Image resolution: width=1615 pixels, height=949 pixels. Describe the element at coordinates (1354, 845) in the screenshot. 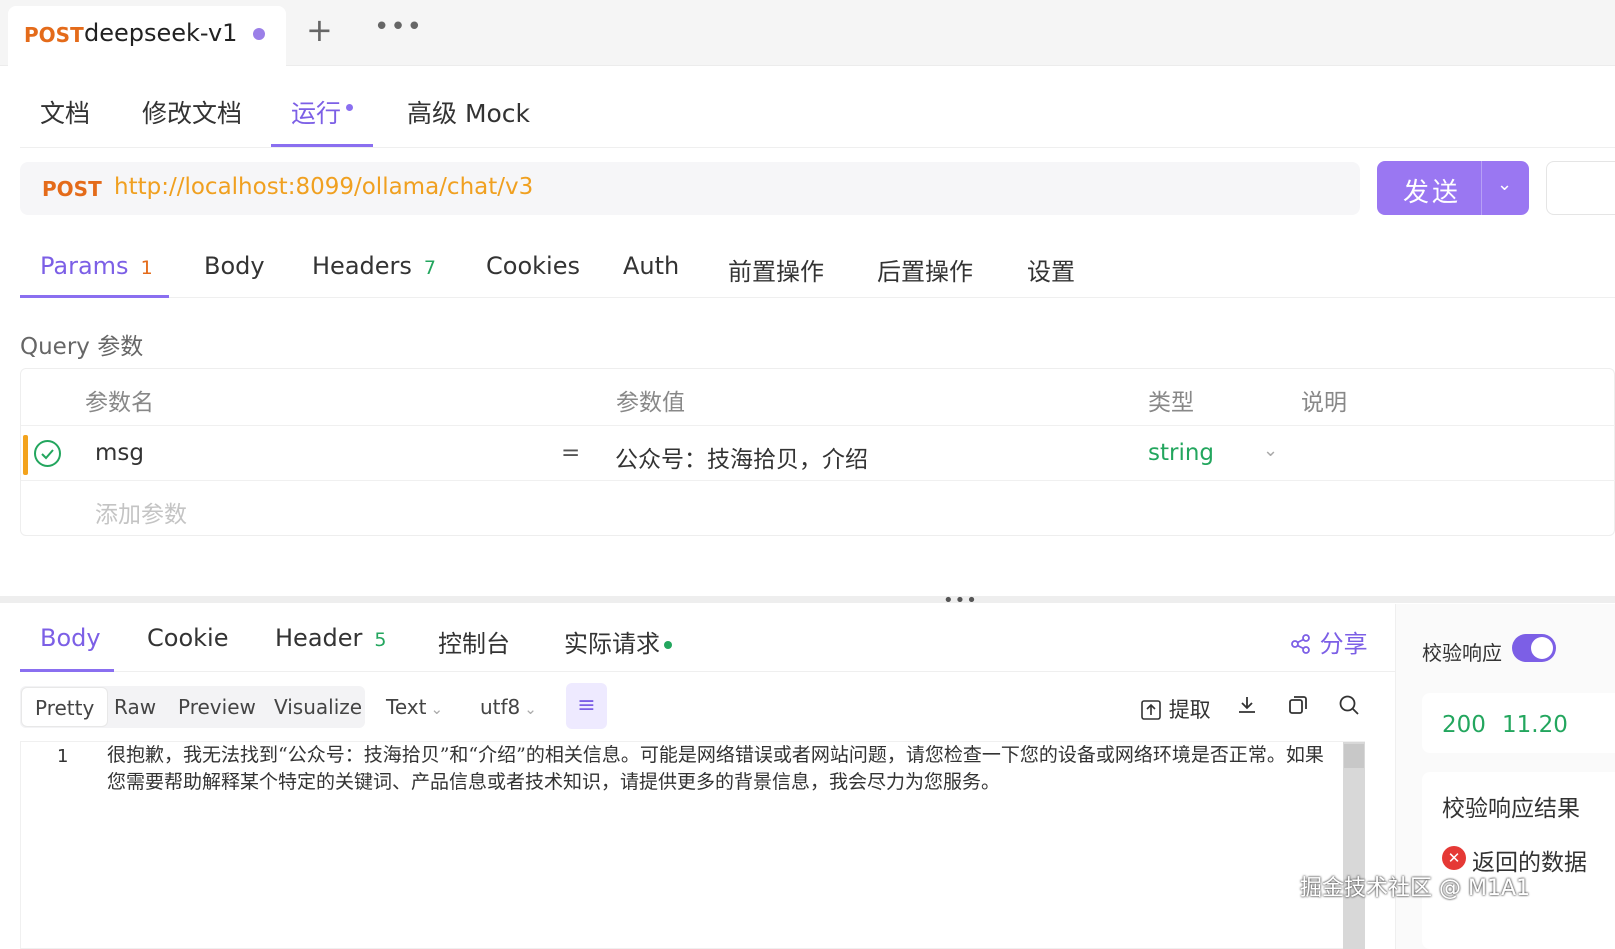

I see `vertical-scrollbar` at that location.